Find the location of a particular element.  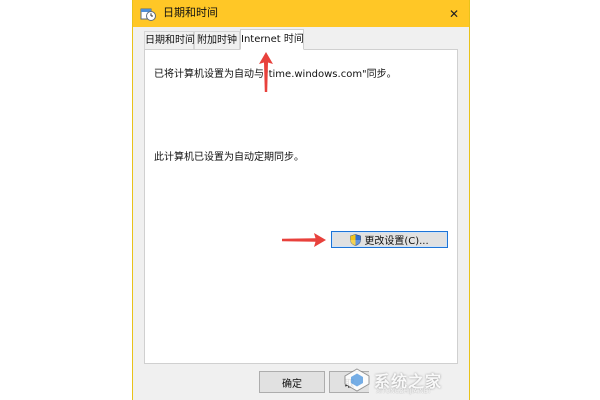

schedule-status-text: 此计算机已设置为自动定期同步。 is located at coordinates (229, 157).